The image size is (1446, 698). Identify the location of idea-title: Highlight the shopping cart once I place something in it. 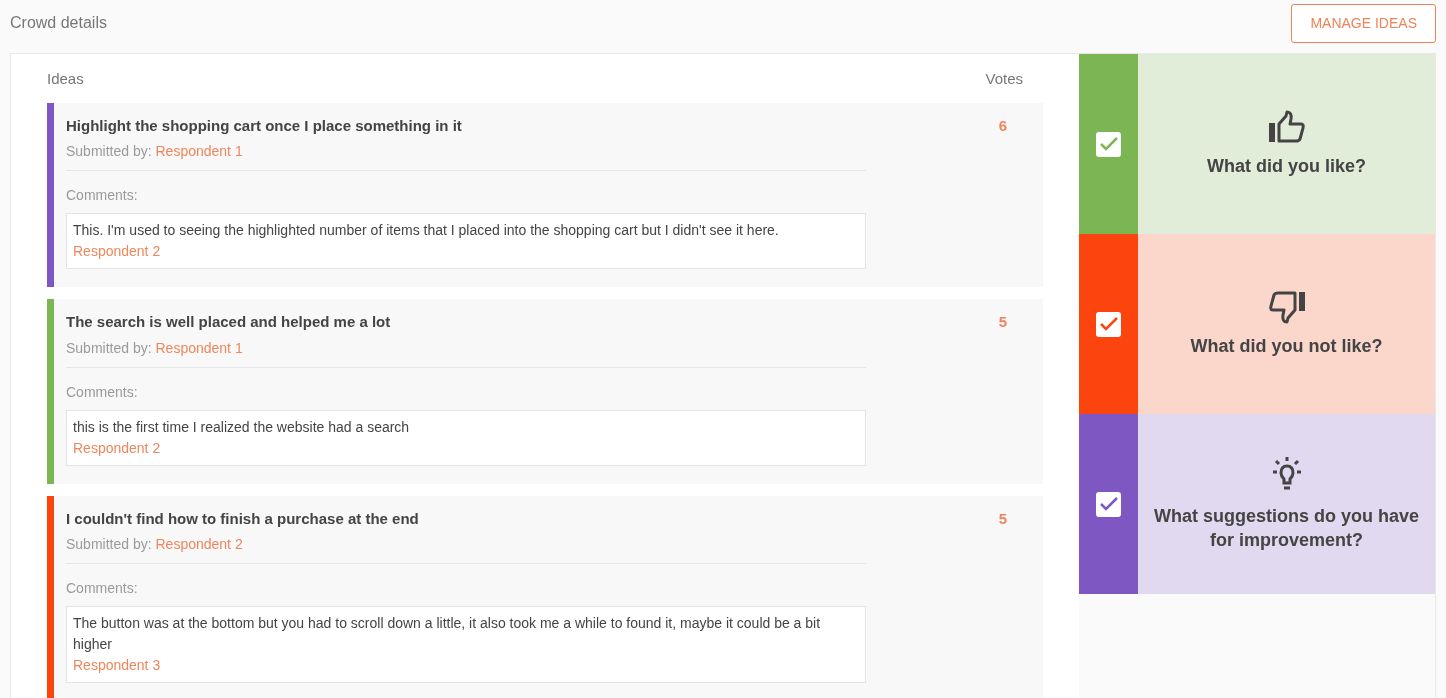
(264, 125).